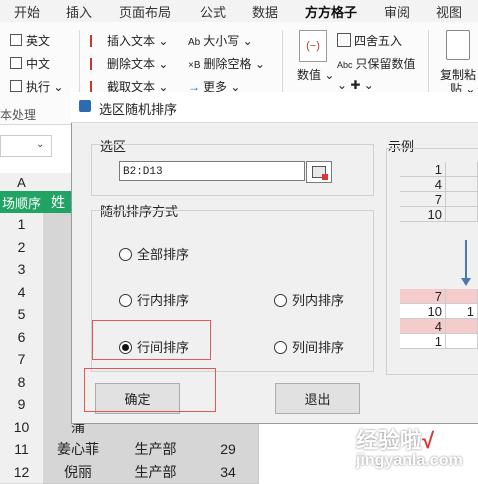 This screenshot has height=484, width=478. I want to click on insert-text-button: 插入文本 ⌄, so click(129, 40).